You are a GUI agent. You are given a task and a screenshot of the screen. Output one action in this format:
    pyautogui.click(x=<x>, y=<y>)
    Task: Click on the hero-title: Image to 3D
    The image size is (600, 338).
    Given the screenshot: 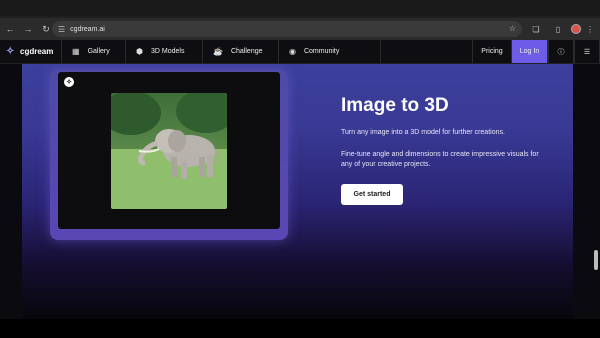 What is the action you would take?
    pyautogui.click(x=395, y=105)
    